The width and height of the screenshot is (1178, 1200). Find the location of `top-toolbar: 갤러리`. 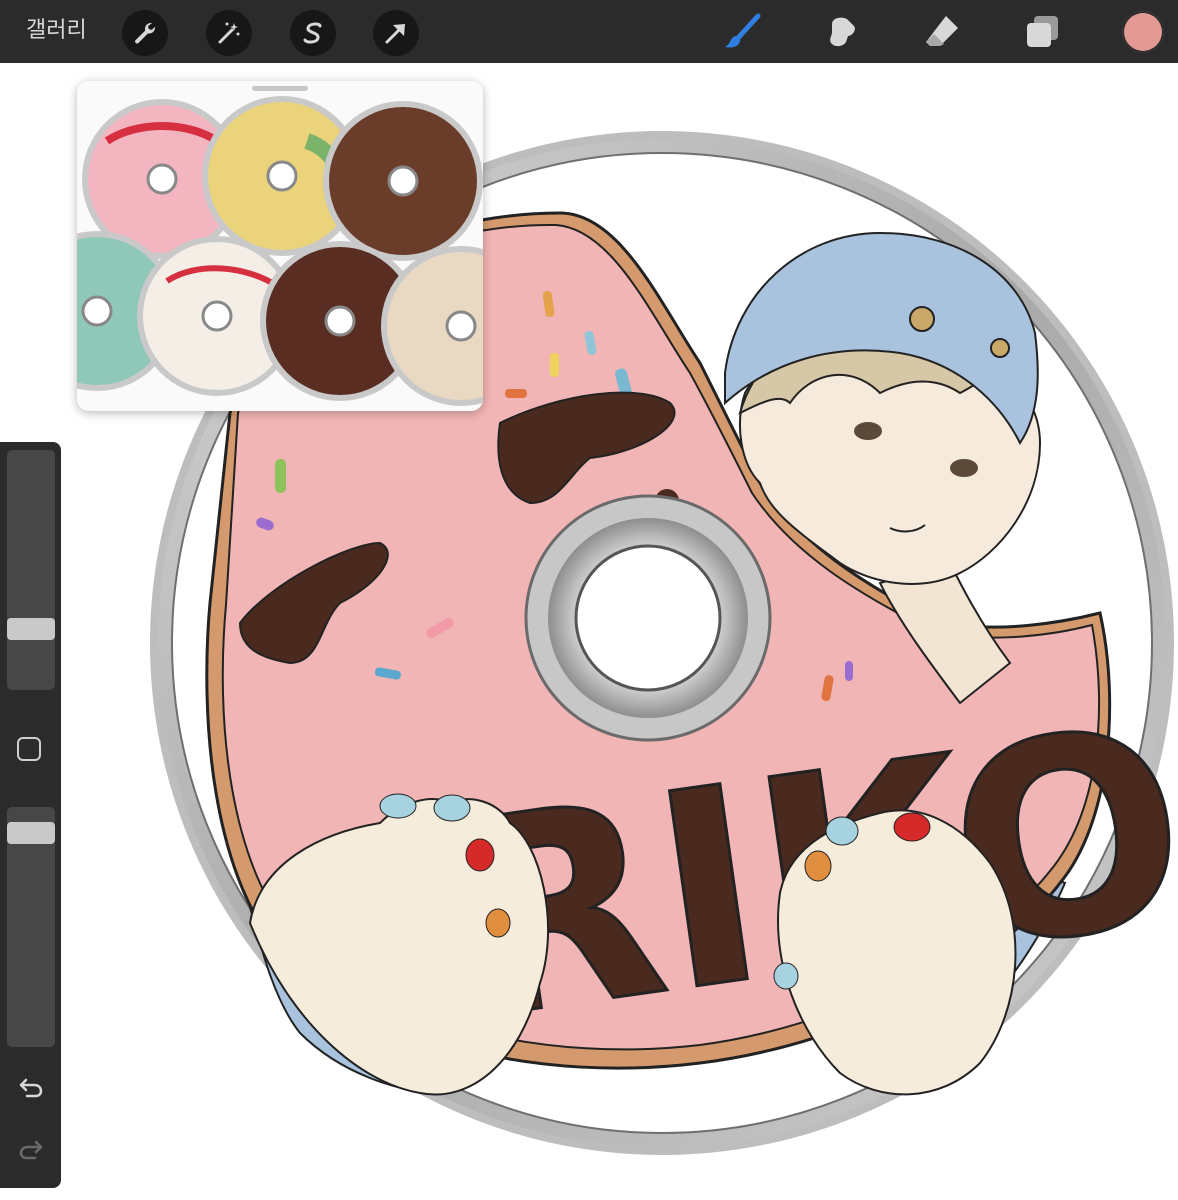

top-toolbar: 갤러리 is located at coordinates (589, 31).